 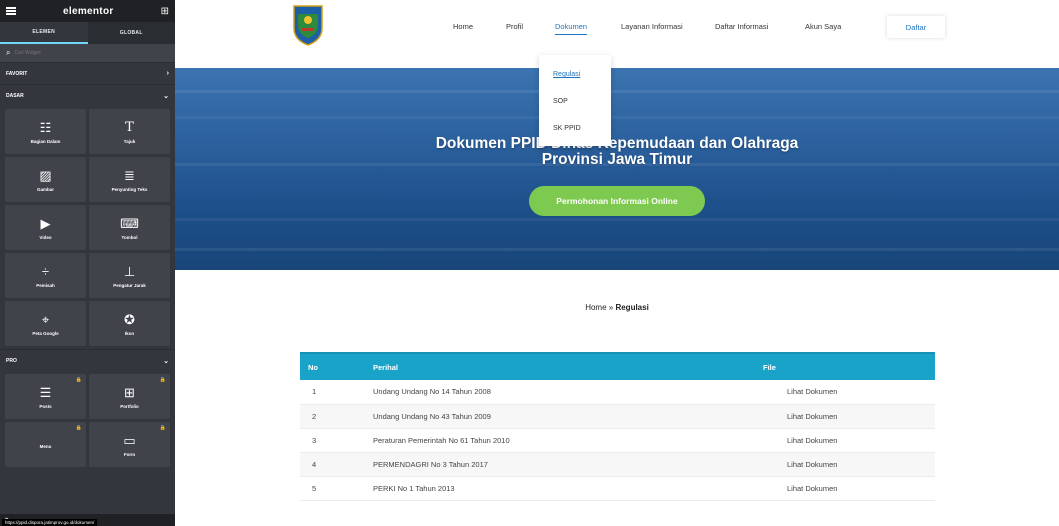 What do you see at coordinates (45, 223) in the screenshot?
I see `video-icon: ▶` at bounding box center [45, 223].